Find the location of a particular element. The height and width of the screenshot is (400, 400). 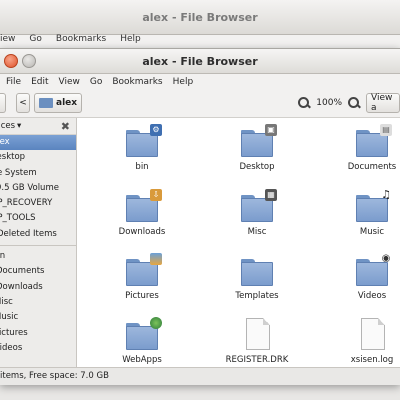

breadcrumb-alex: alex is located at coordinates (58, 103).